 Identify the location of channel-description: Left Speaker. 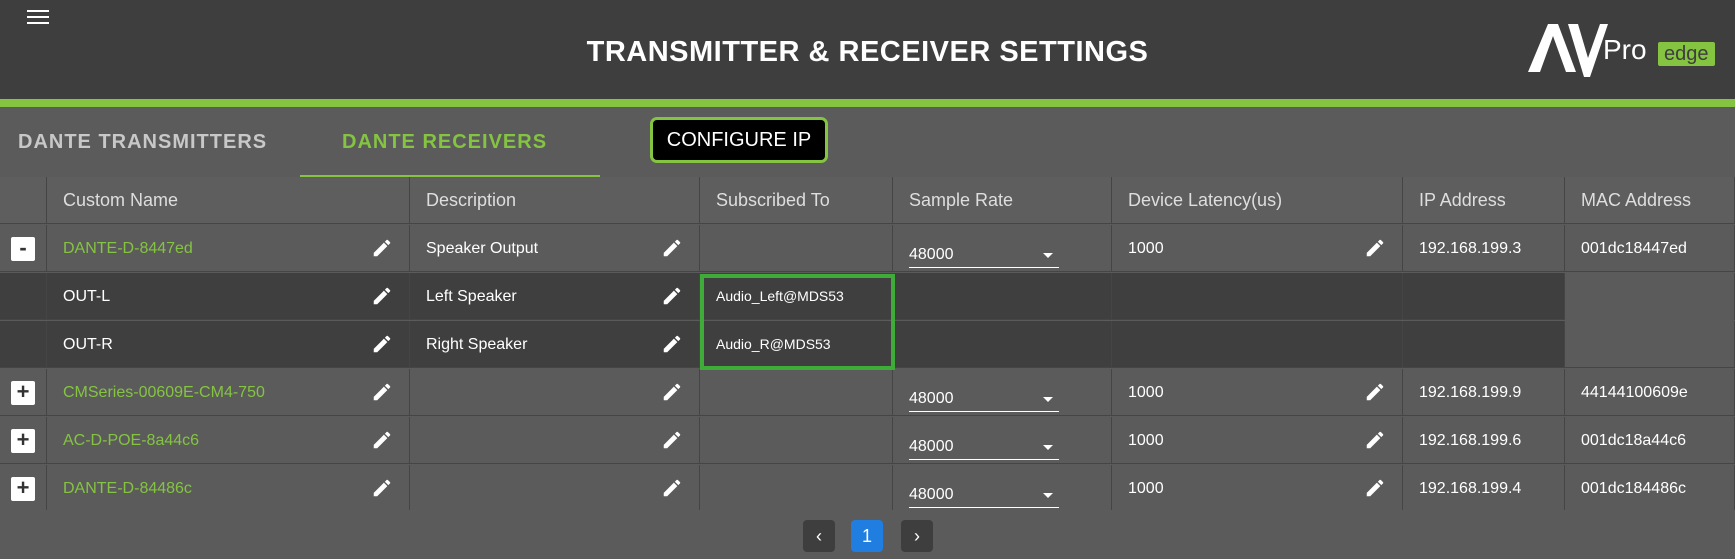
(471, 296).